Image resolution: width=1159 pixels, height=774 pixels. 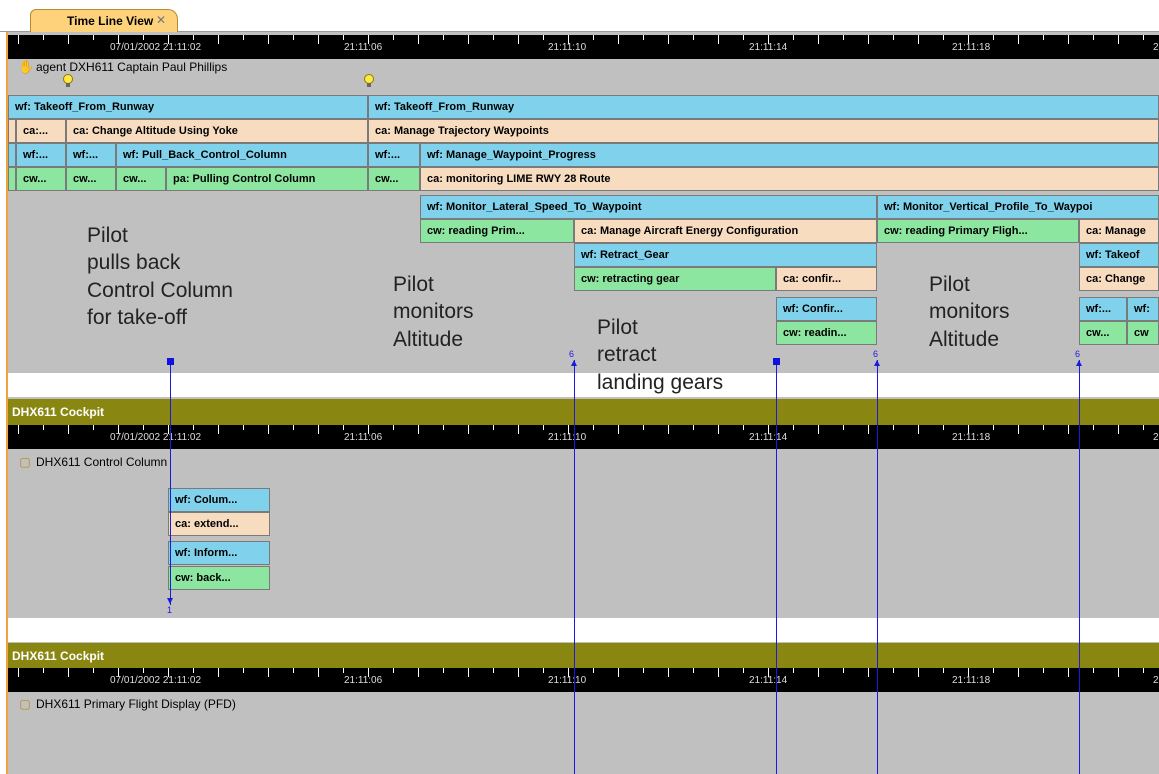 What do you see at coordinates (969, 312) in the screenshot?
I see `annotation-pilot-monitors-altitude: Pilot monitors Altitude` at bounding box center [969, 312].